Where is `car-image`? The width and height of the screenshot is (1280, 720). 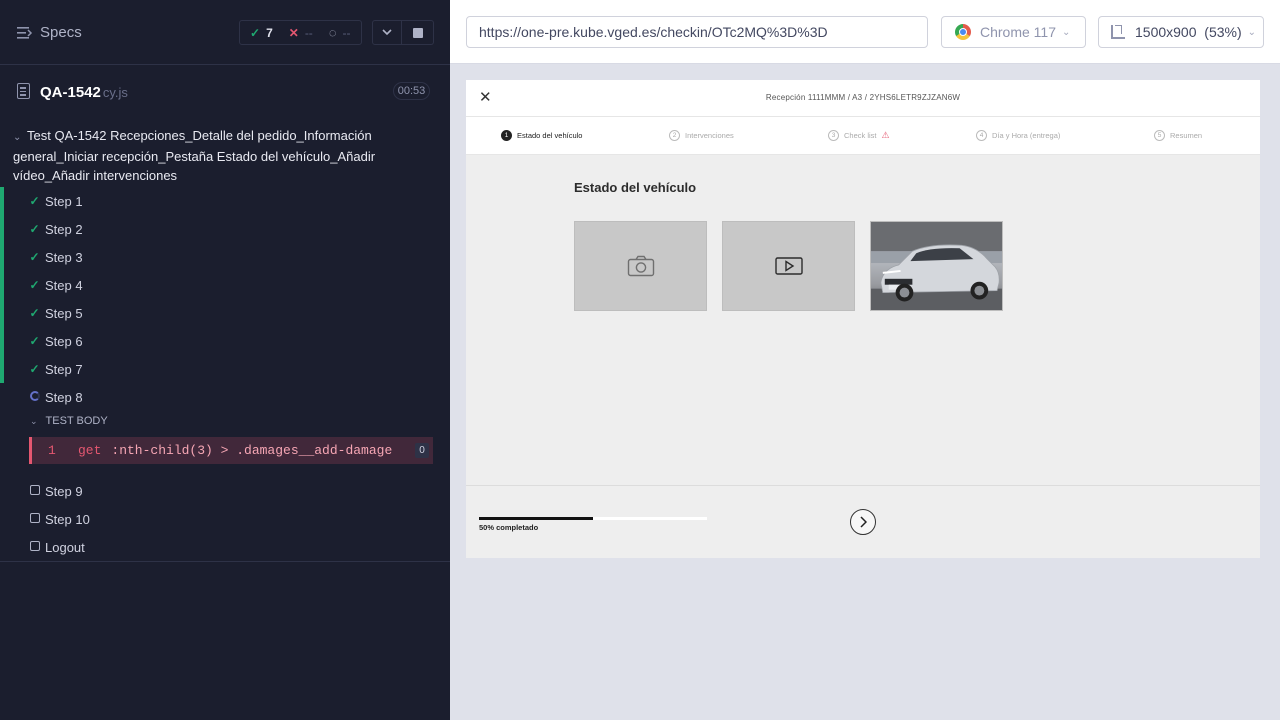 car-image is located at coordinates (936, 266).